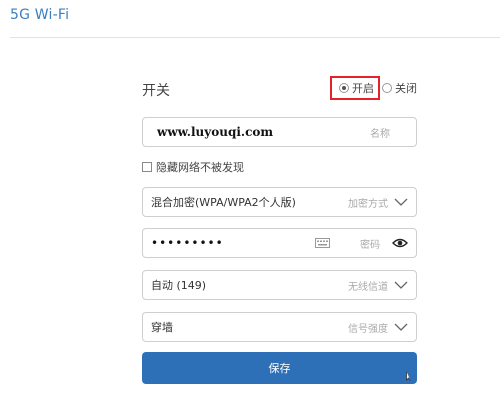  Describe the element at coordinates (370, 245) in the screenshot. I see `password-hint: 密码` at that location.